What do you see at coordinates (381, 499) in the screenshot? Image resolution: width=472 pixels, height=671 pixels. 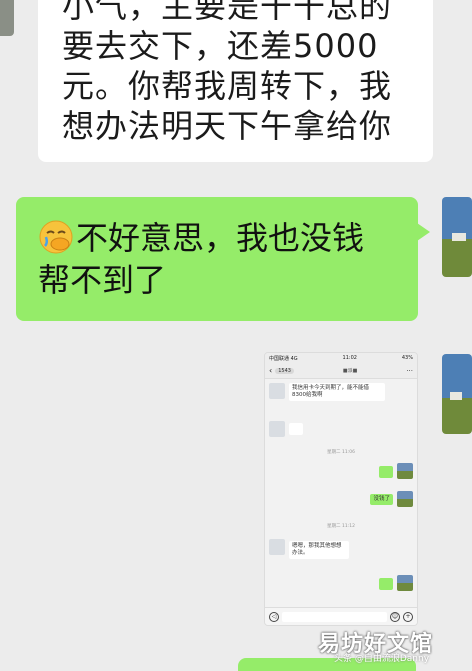 I see `chat-bubble: 没钱了` at bounding box center [381, 499].